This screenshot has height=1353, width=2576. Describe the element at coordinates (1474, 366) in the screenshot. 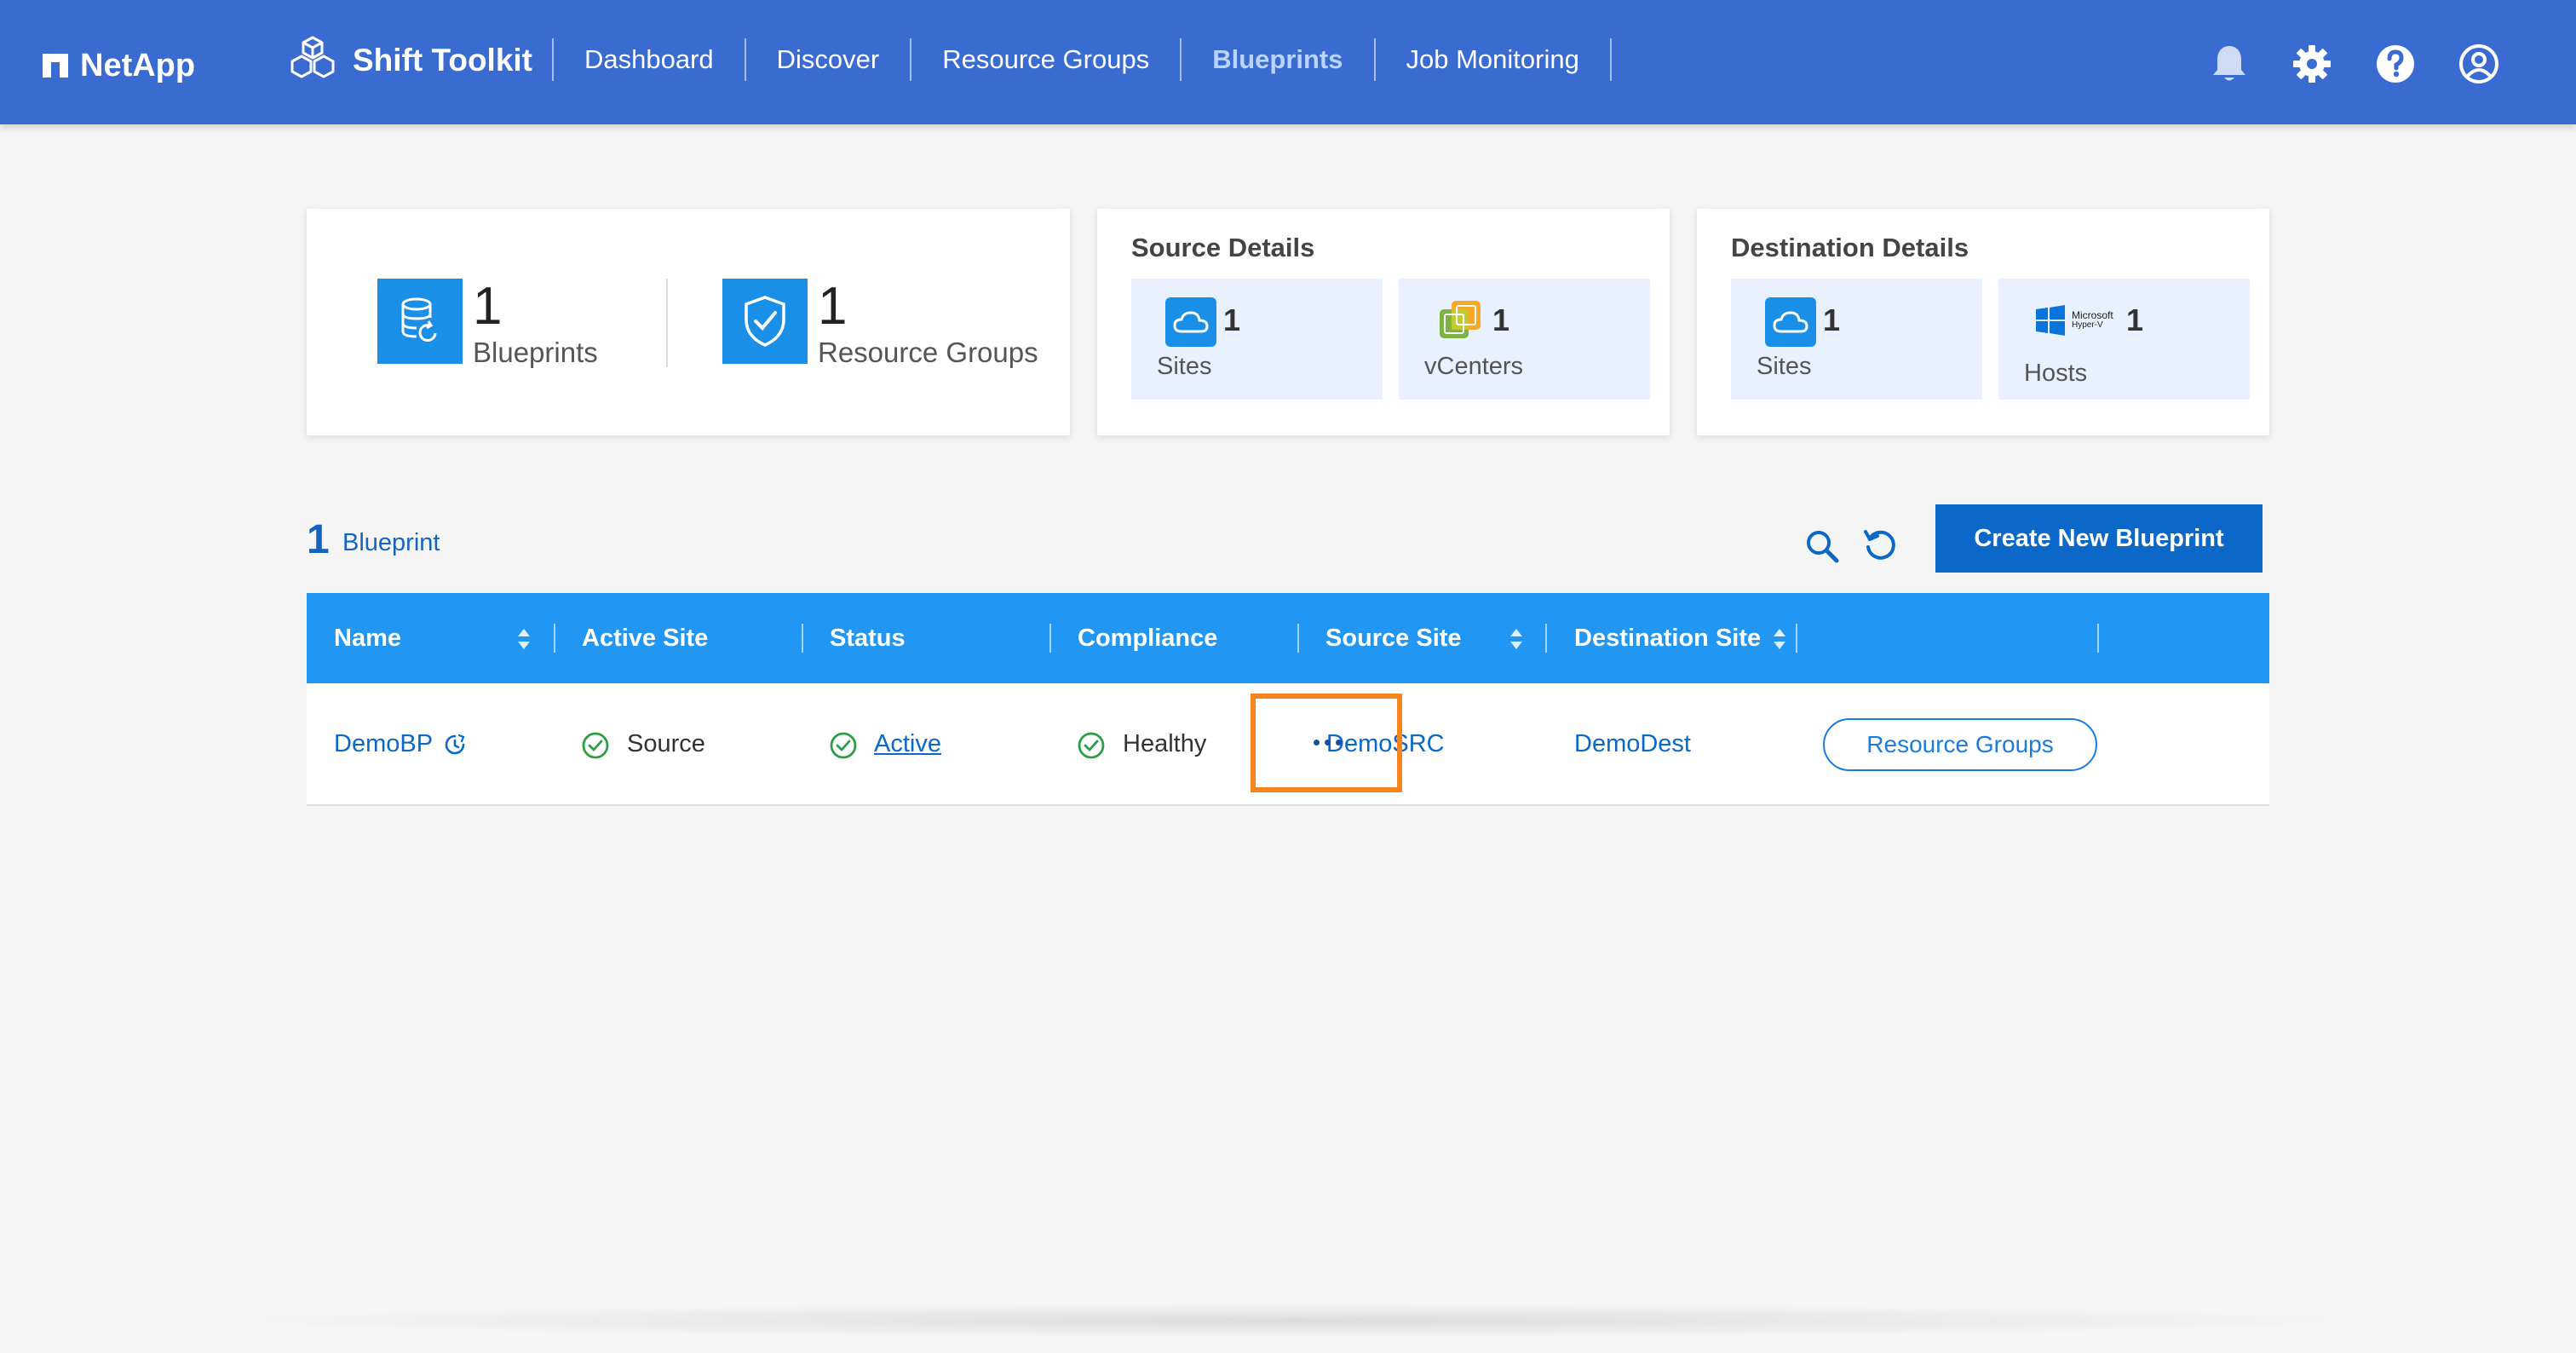

I see `vcenters-label: vCenters` at that location.